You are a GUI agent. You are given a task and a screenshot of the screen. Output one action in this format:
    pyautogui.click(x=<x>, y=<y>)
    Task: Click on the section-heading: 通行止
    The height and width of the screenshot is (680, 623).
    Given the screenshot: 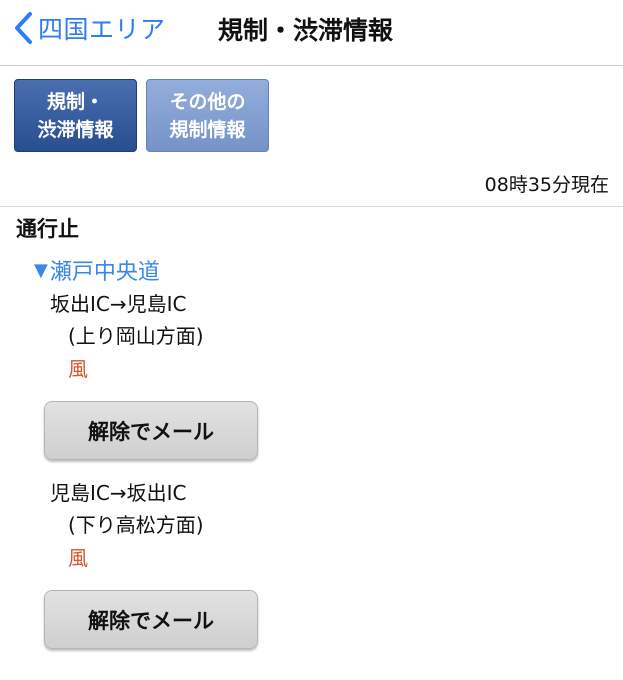 What is the action you would take?
    pyautogui.click(x=47, y=229)
    